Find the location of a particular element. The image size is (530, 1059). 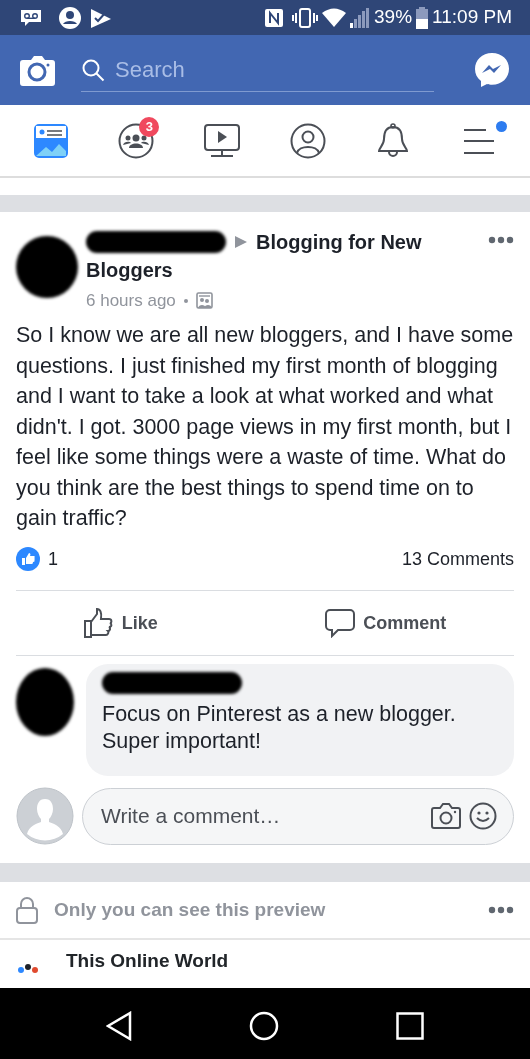

smiley-icon is located at coordinates (483, 816).